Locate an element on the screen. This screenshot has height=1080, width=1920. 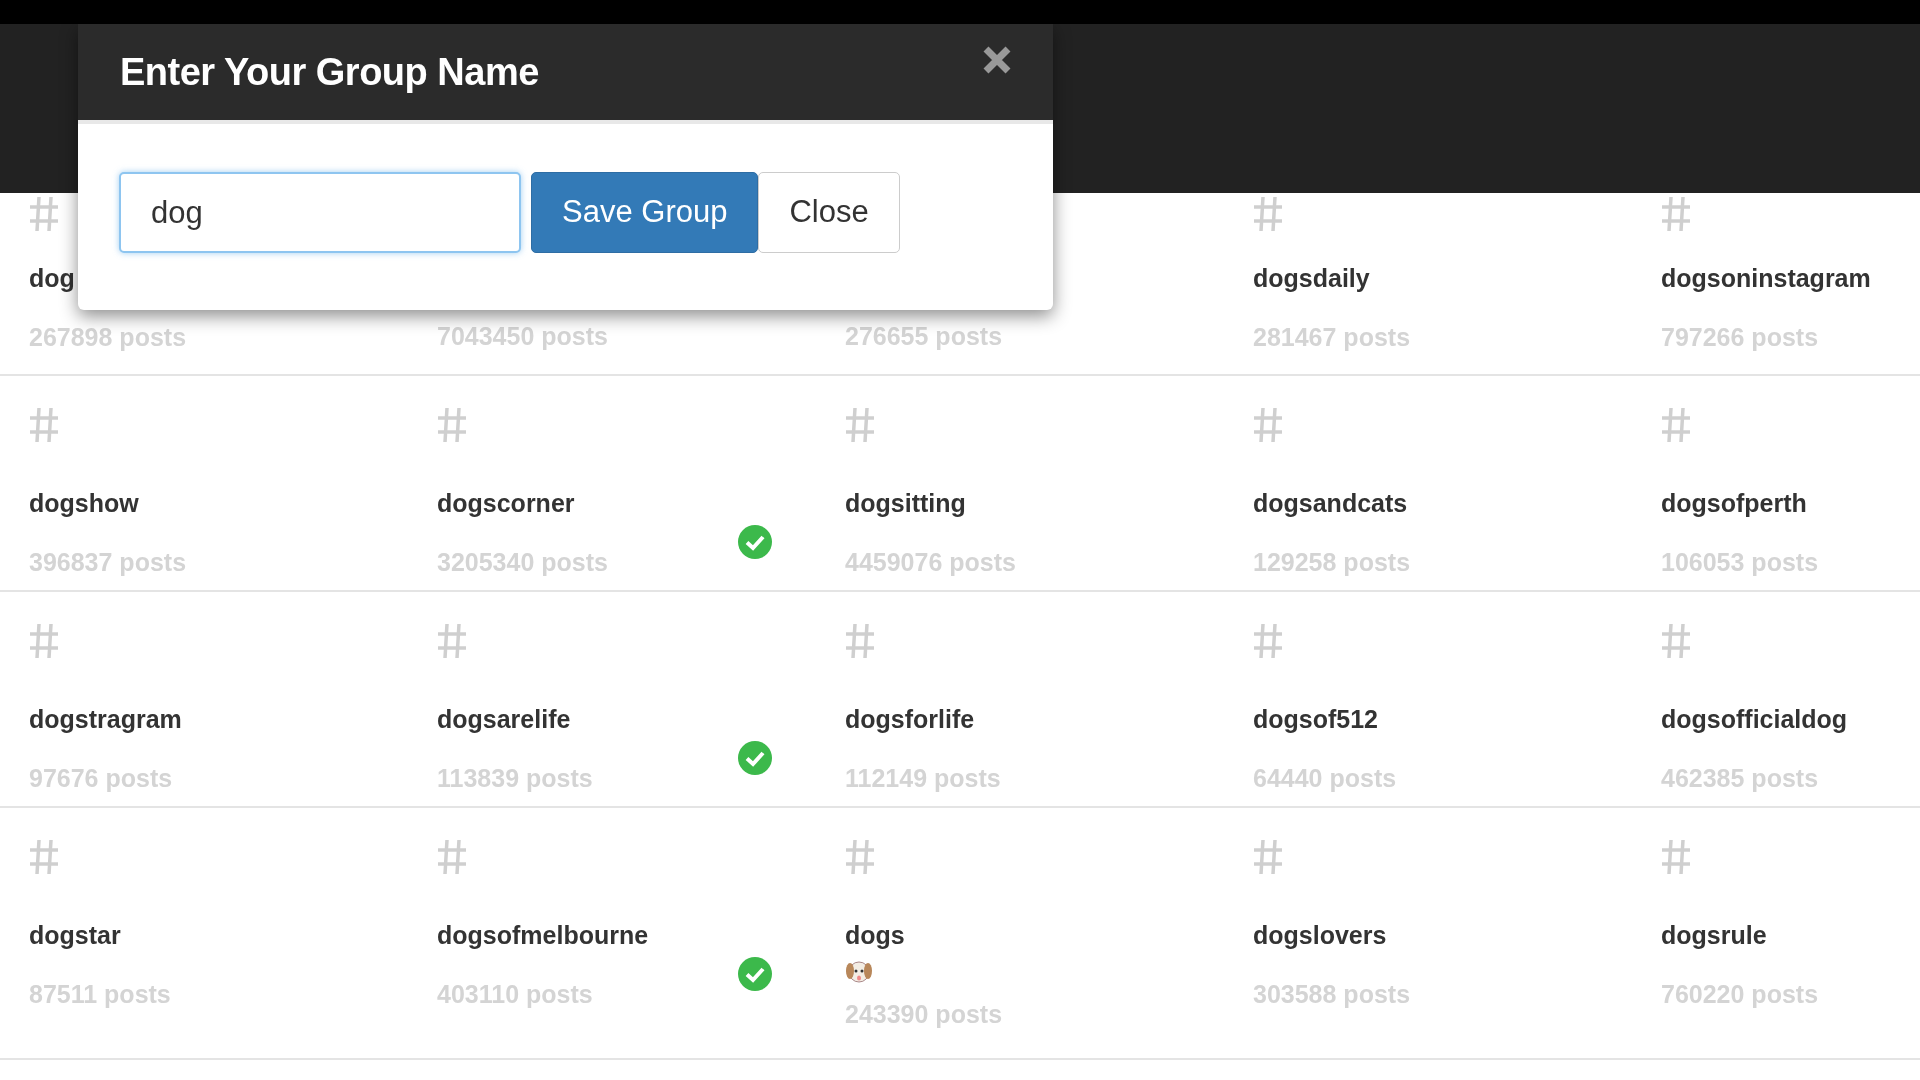
hashtag-name: dogstragram is located at coordinates (105, 719).